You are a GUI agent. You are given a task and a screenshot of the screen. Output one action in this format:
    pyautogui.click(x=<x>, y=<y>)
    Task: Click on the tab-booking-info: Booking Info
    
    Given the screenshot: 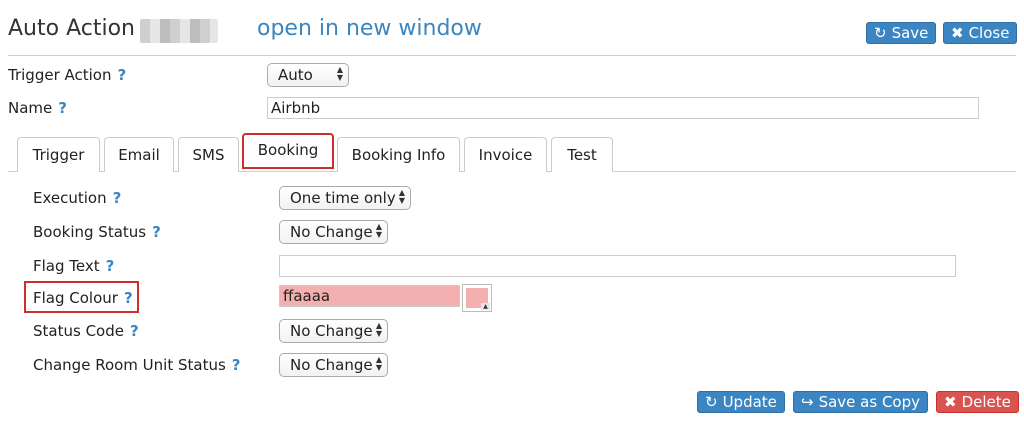 What is the action you would take?
    pyautogui.click(x=398, y=154)
    